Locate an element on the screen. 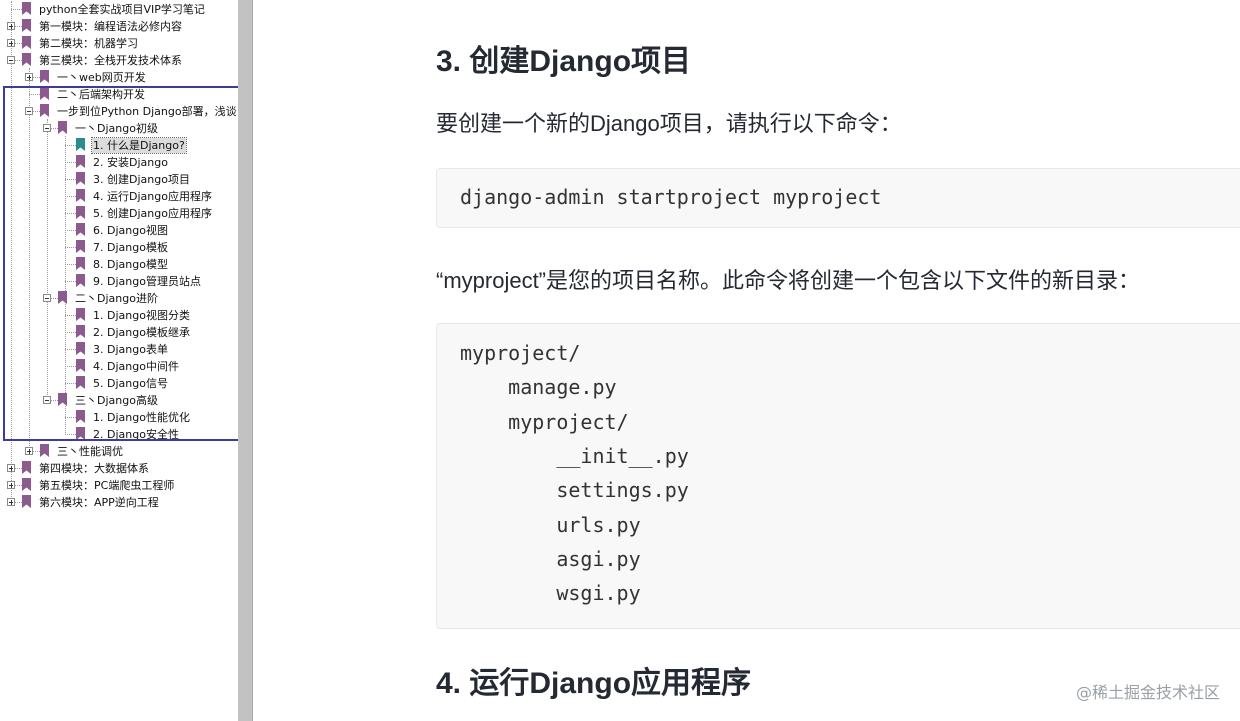  section-heading-4: 4. 运行Django应用程序 is located at coordinates (594, 683).